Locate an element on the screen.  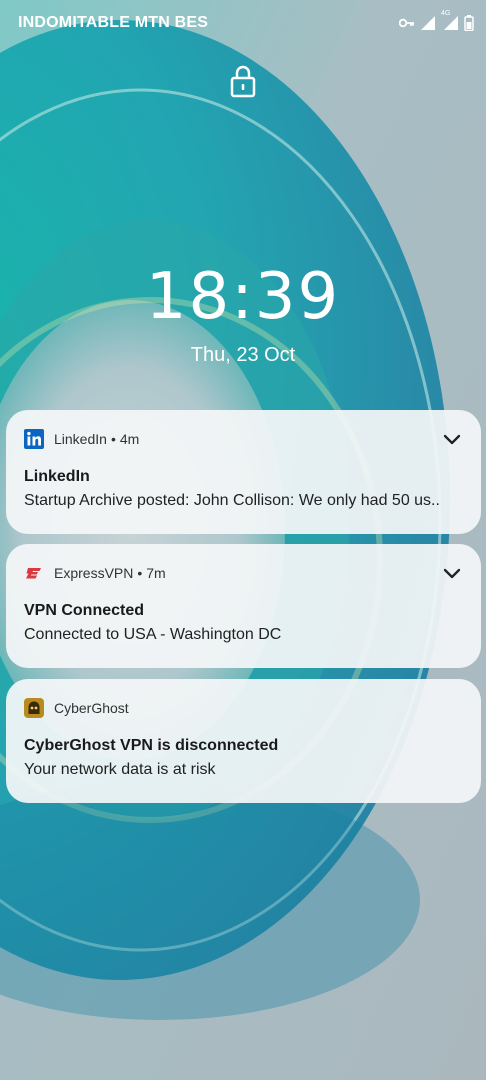
notification-time: 7m is located at coordinates (156, 573).